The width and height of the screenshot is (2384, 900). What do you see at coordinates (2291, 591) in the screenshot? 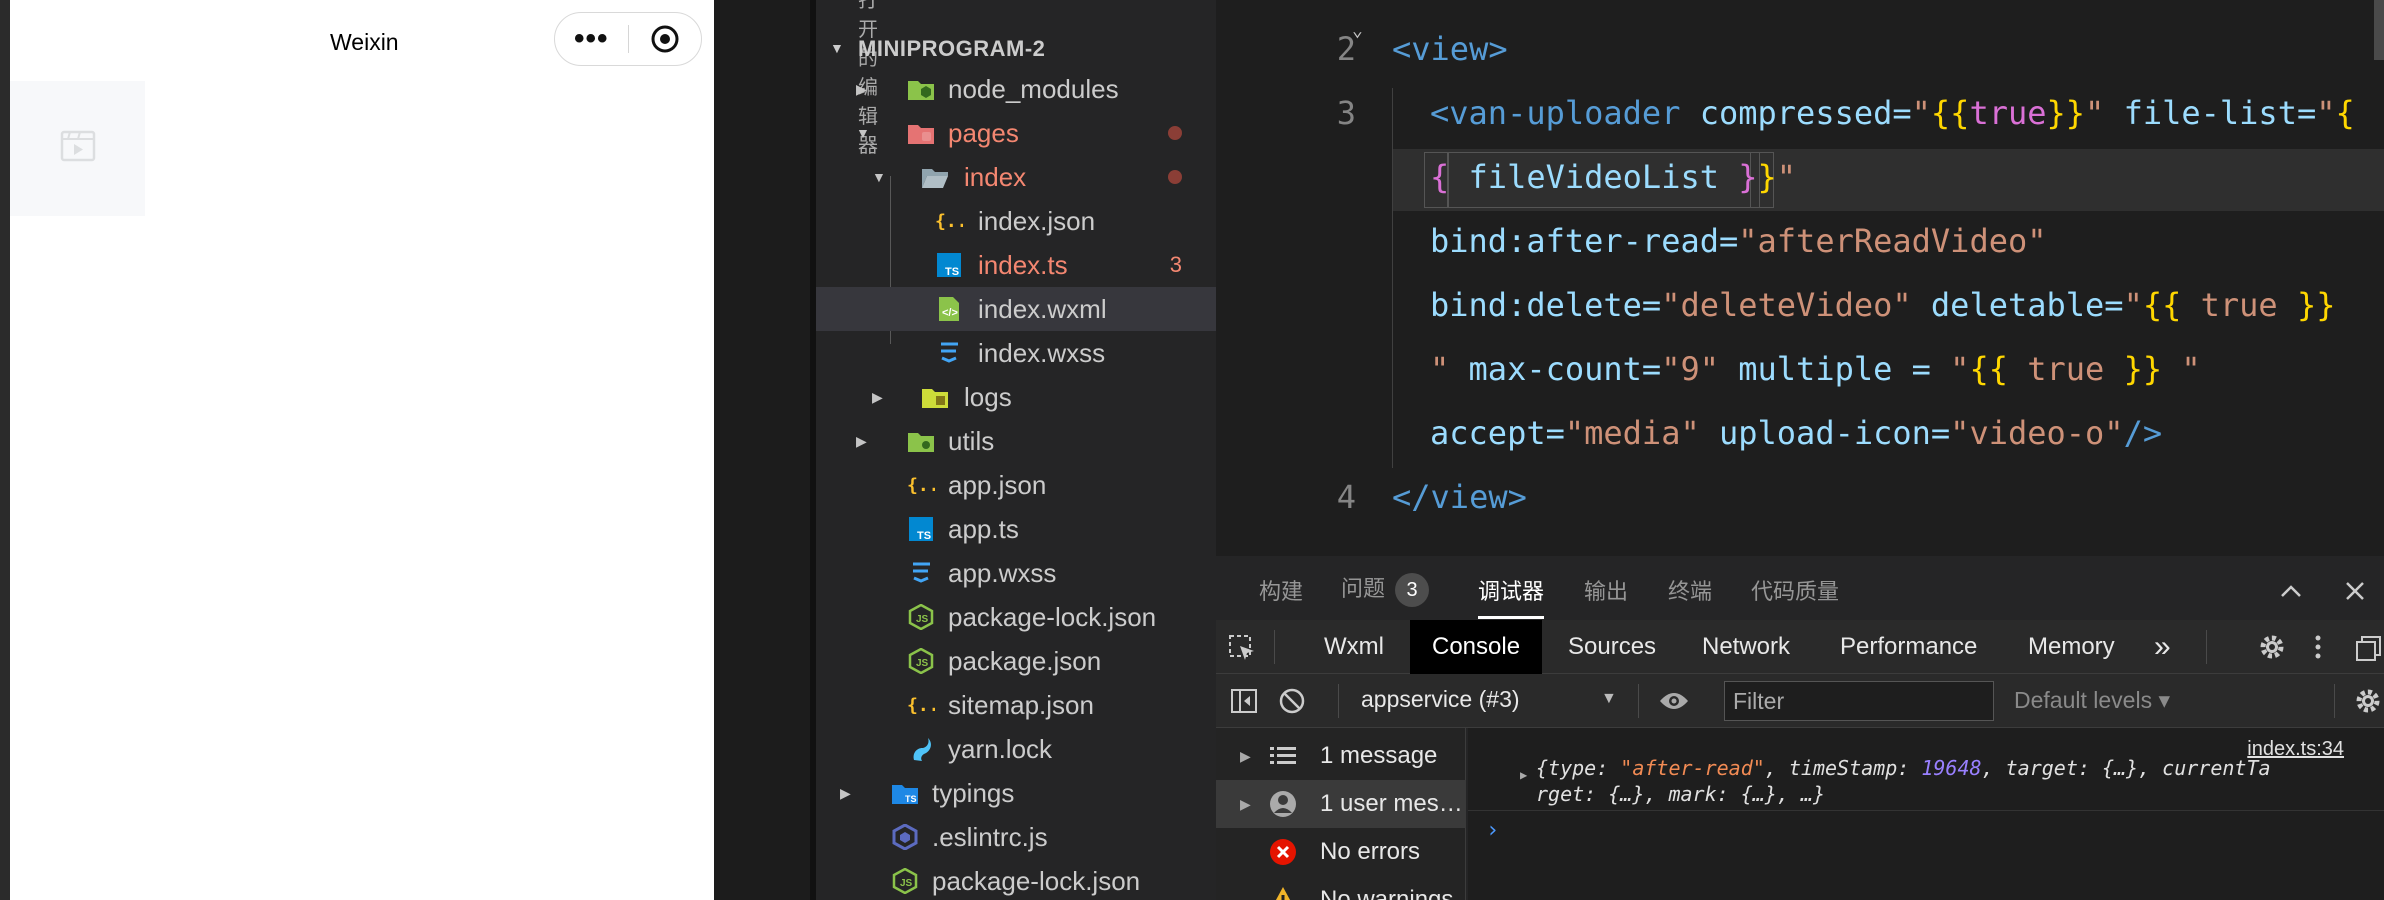
I see `chevron-up-icon` at bounding box center [2291, 591].